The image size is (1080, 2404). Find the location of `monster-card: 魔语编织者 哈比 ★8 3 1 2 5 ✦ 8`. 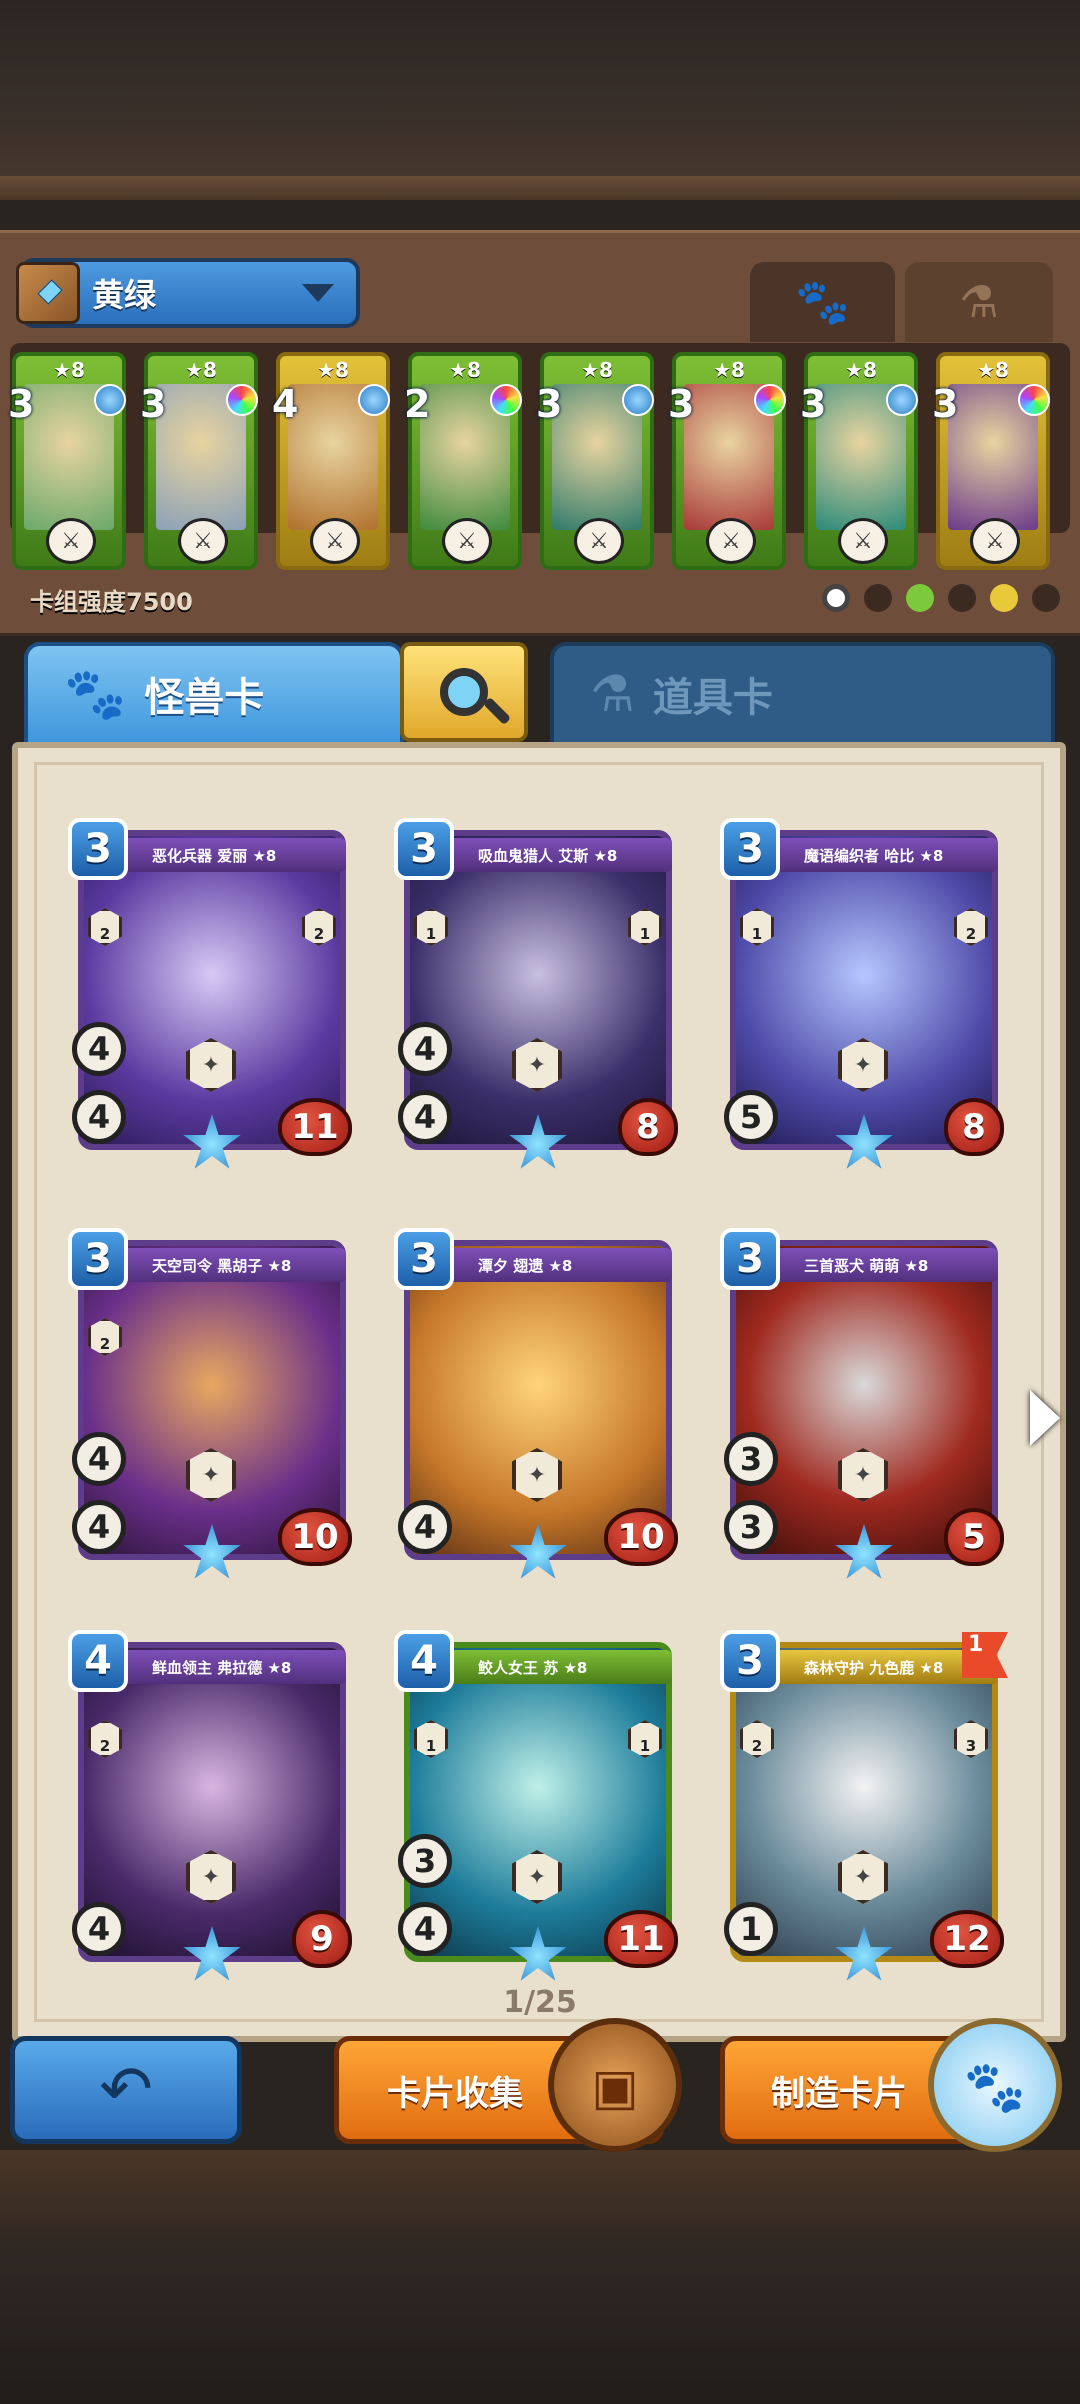

monster-card: 魔语编织者 哈比 ★8 3 1 2 5 ✦ 8 is located at coordinates (862, 998).